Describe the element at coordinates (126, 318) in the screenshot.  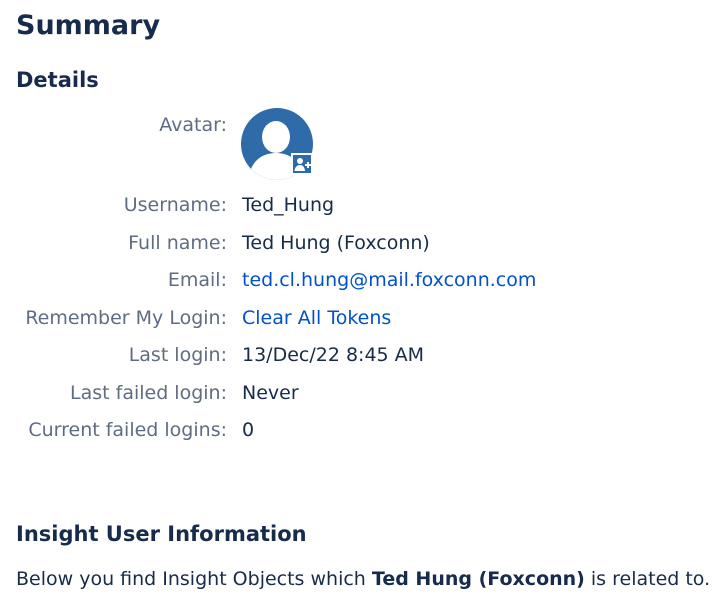
I see `remember-login-label: Remember My Login:` at that location.